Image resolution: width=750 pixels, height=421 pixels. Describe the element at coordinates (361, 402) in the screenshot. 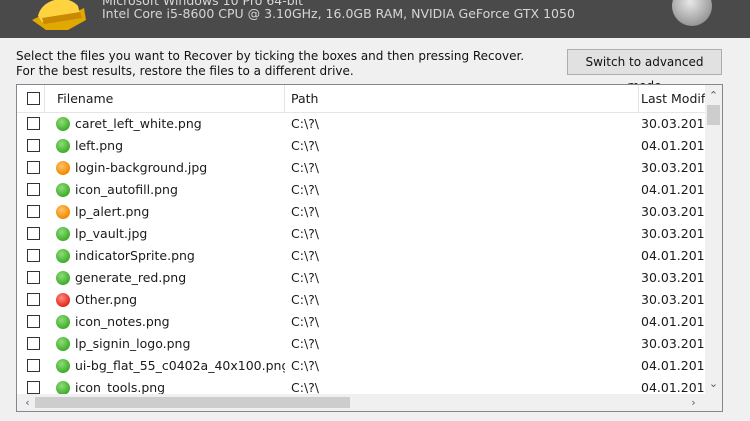

I see `horizontal-scrollbar: ‹ ›` at that location.